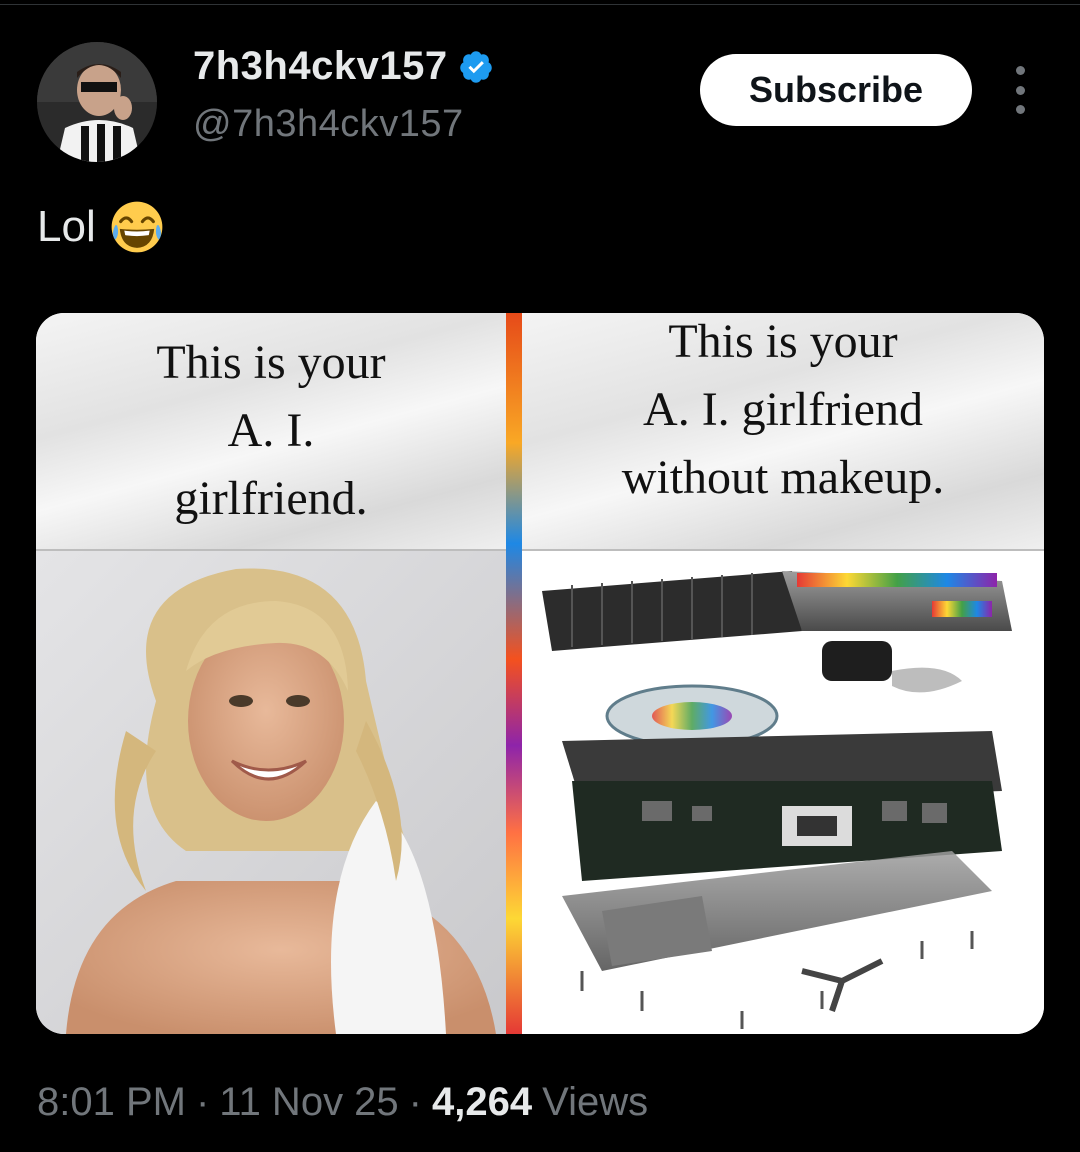  What do you see at coordinates (101, 227) in the screenshot?
I see `tweet-text: Lol` at bounding box center [101, 227].